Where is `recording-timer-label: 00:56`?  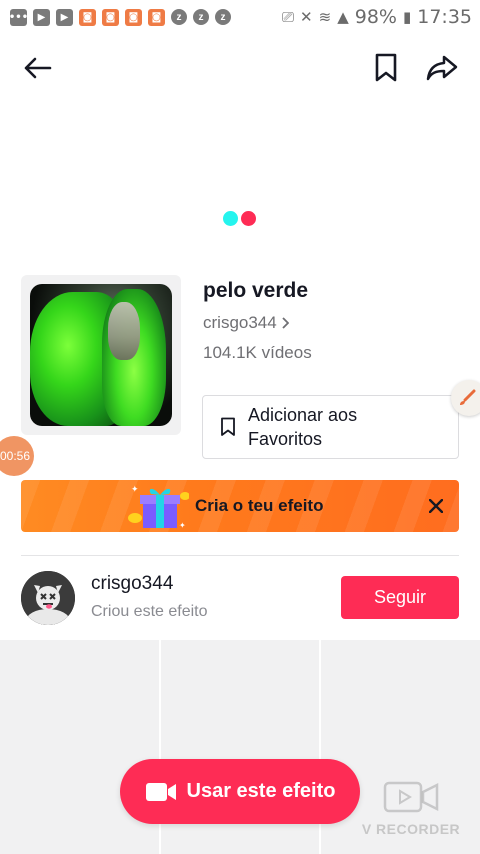 recording-timer-label: 00:56 is located at coordinates (15, 456).